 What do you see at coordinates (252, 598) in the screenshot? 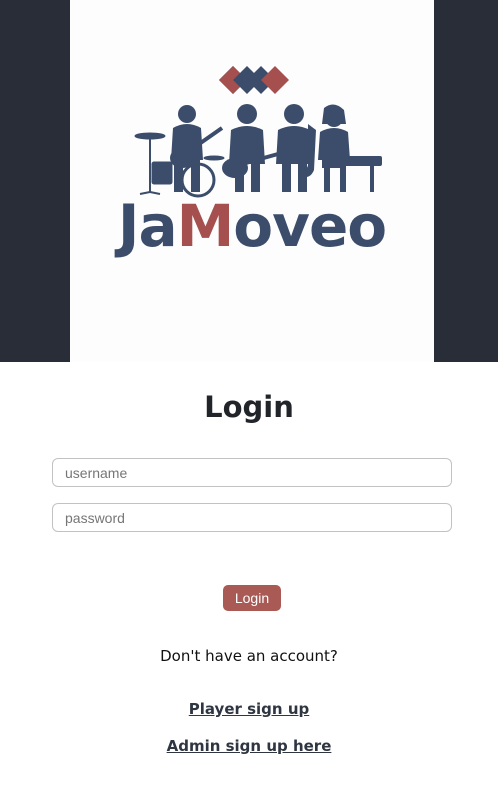
I see `login-button: Login` at bounding box center [252, 598].